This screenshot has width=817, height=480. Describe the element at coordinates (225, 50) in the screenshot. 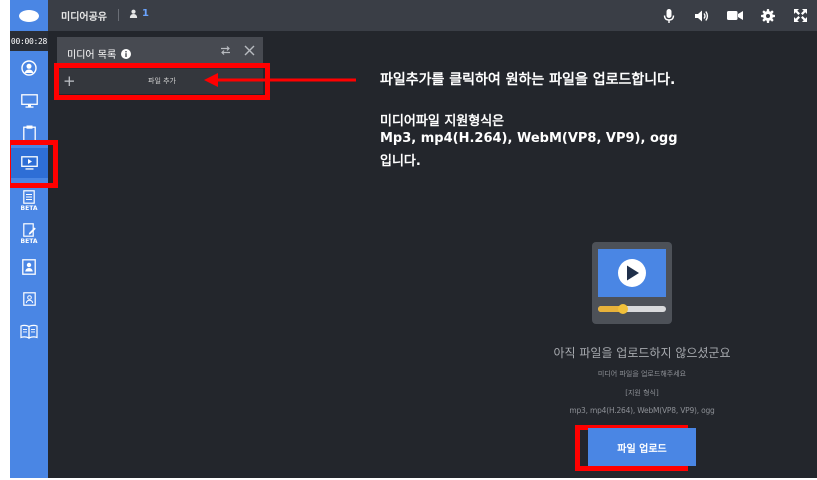

I see `swap-icon` at that location.